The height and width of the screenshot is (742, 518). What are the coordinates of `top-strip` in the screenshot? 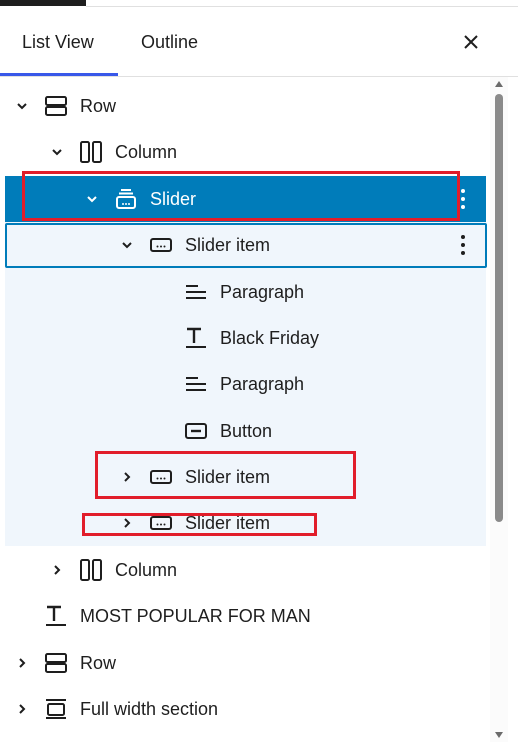 It's located at (259, 3).